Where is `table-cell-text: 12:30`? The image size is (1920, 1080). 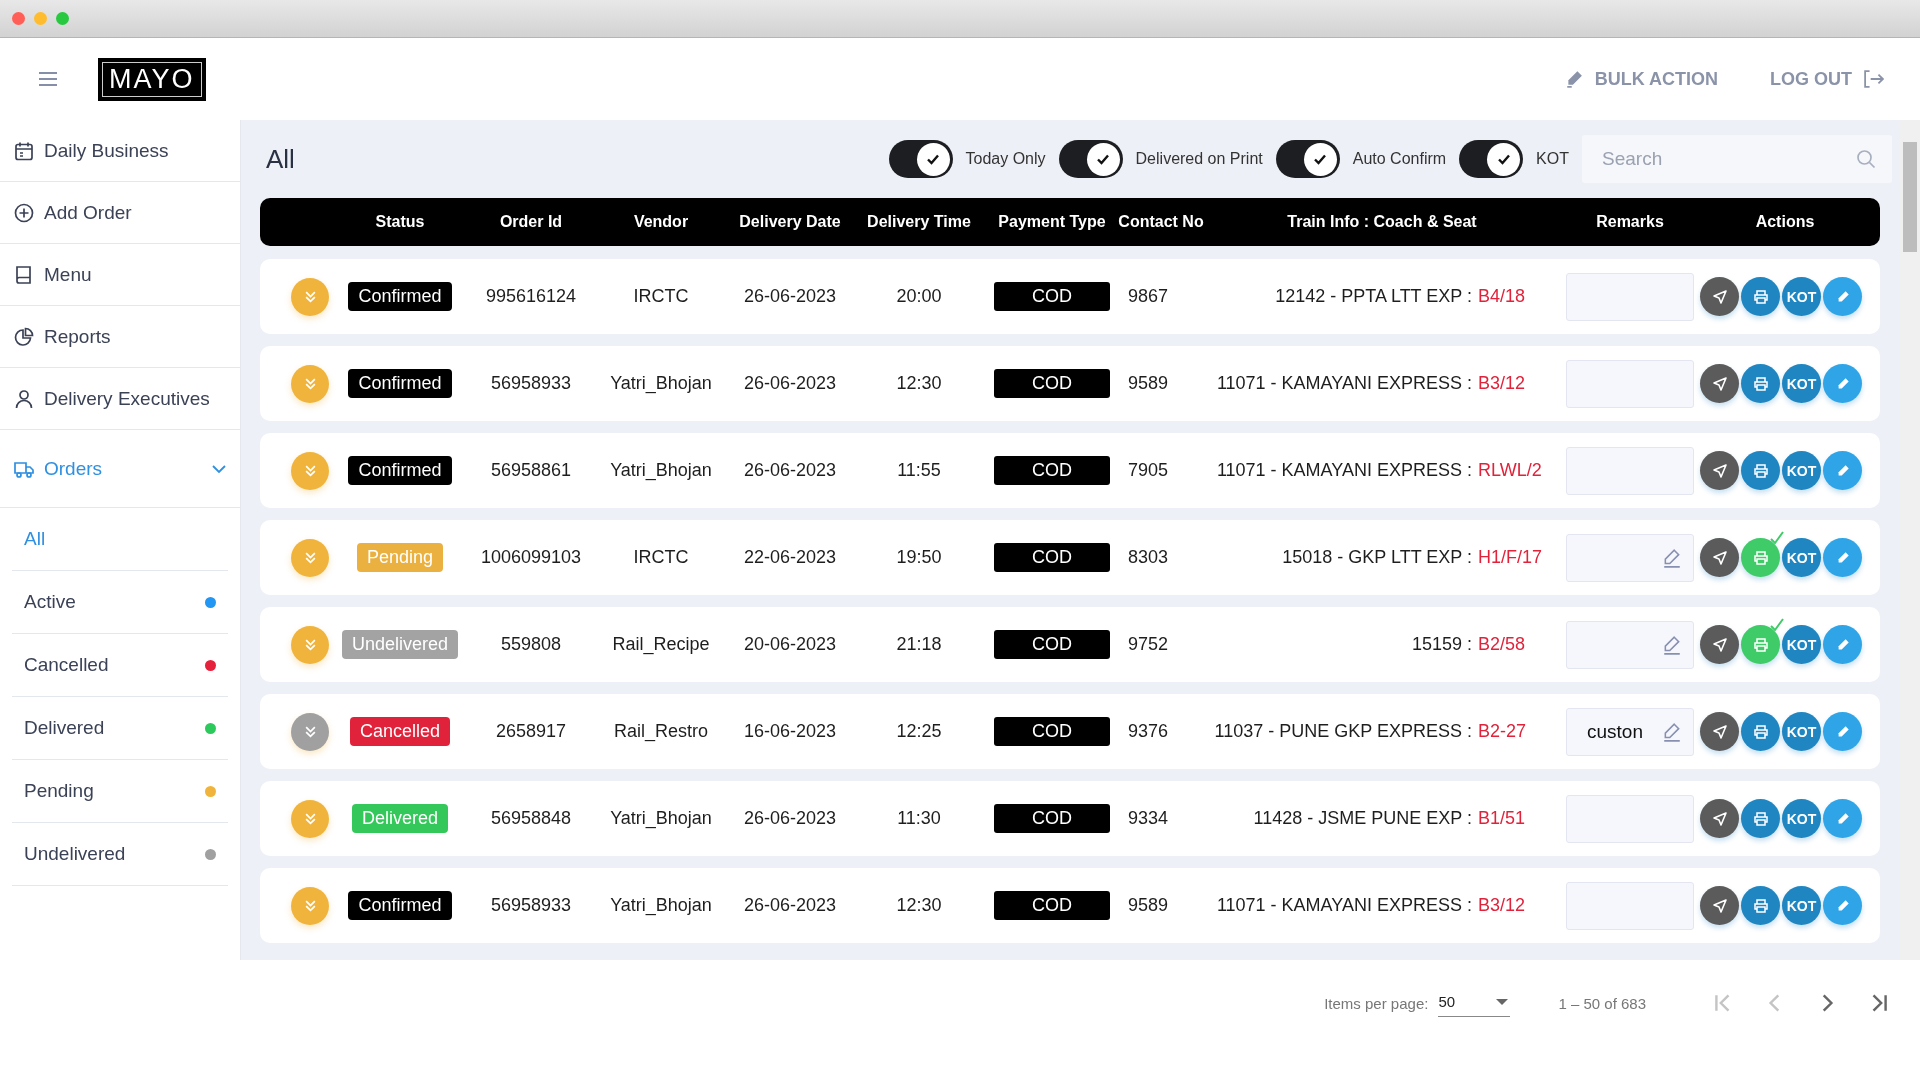
table-cell-text: 12:30 is located at coordinates (919, 383).